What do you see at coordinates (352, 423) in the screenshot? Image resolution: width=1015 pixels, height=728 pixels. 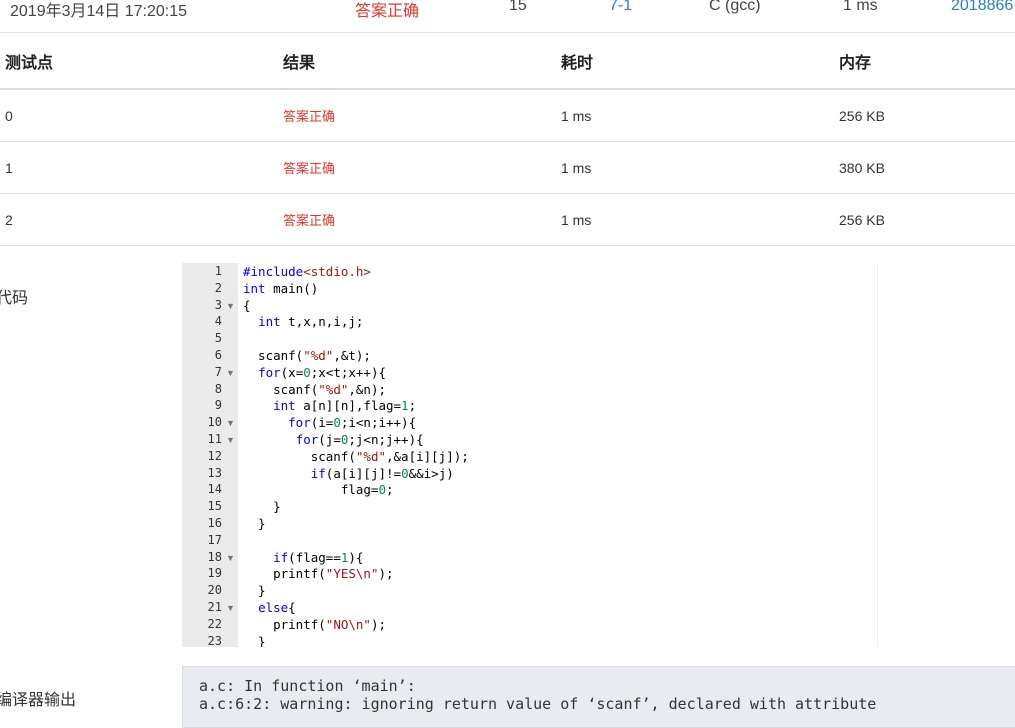 I see `code-line: for(i=0;i<n;i++){` at bounding box center [352, 423].